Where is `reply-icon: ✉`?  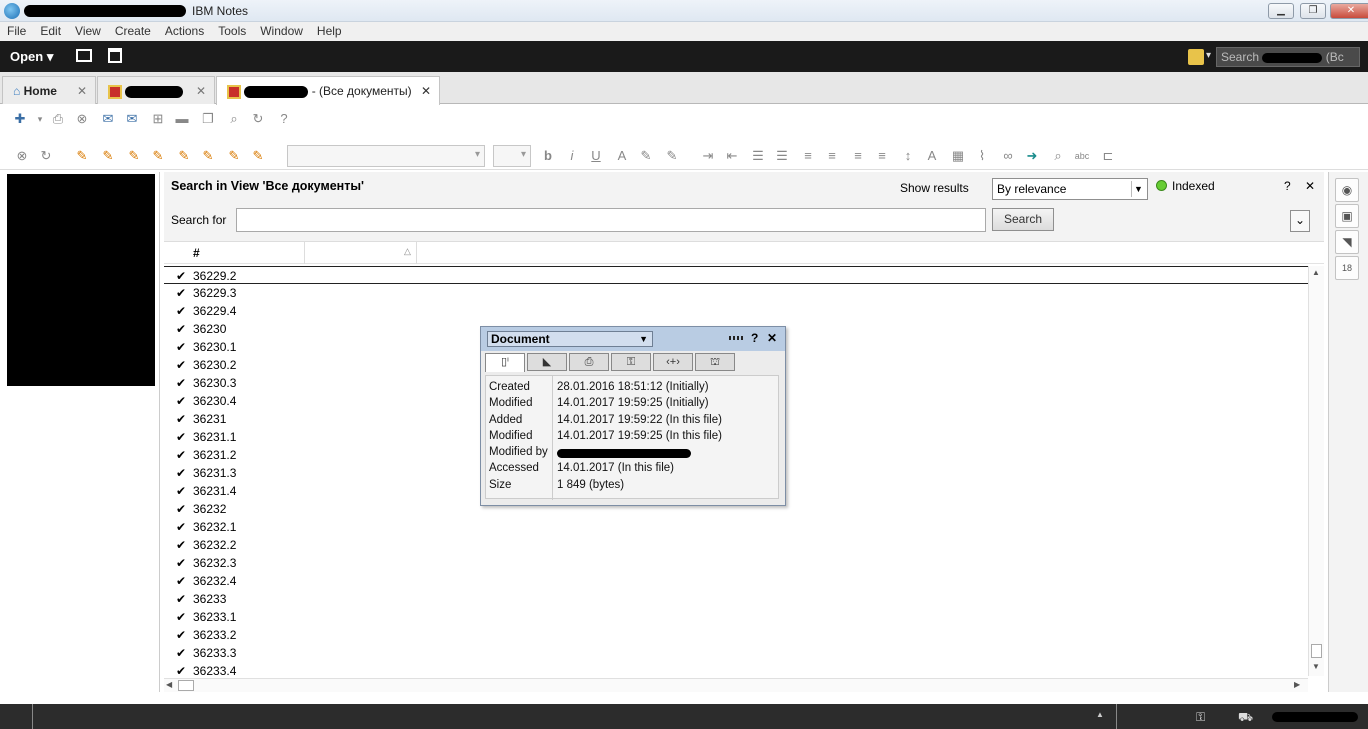 reply-icon: ✉ is located at coordinates (132, 119).